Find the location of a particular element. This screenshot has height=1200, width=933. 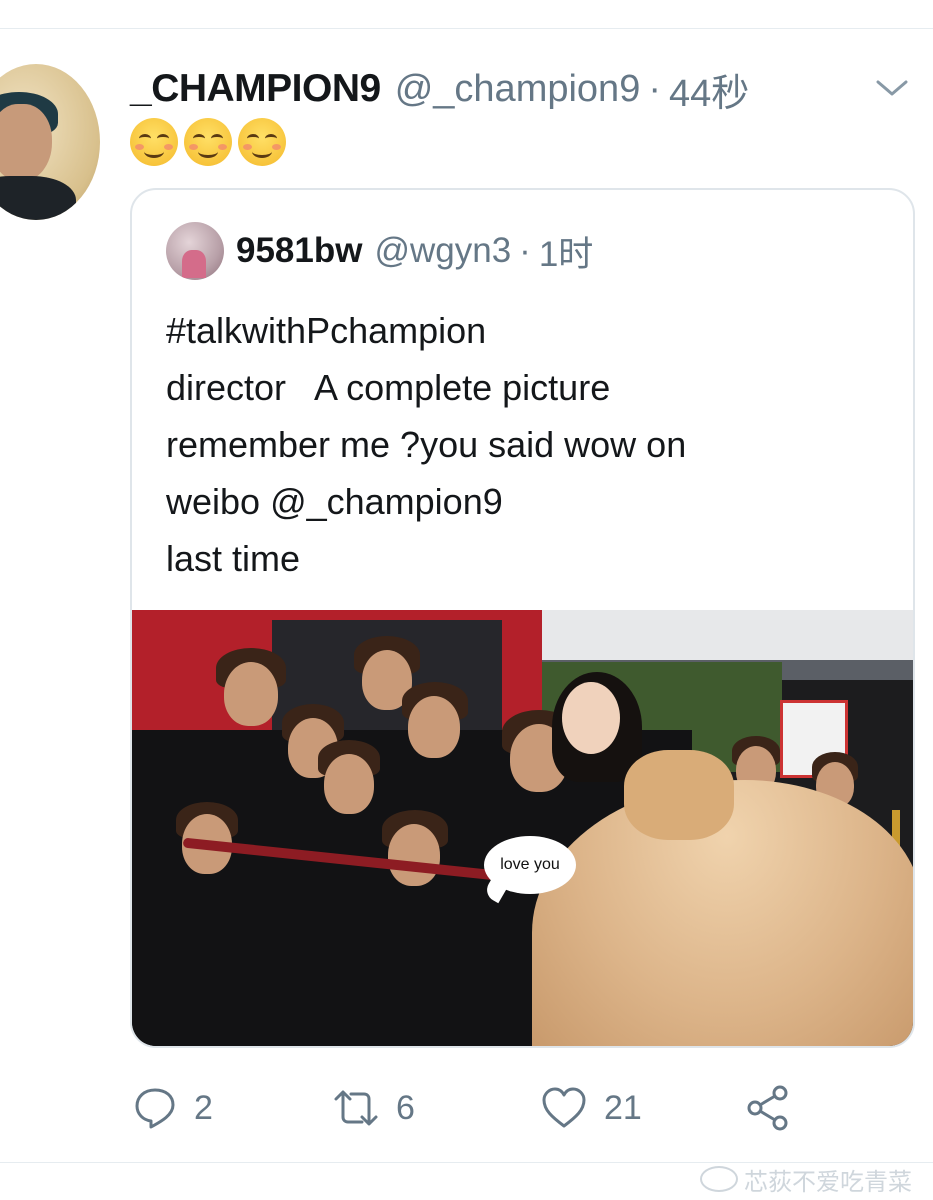

like-count: 21 is located at coordinates (623, 1107).